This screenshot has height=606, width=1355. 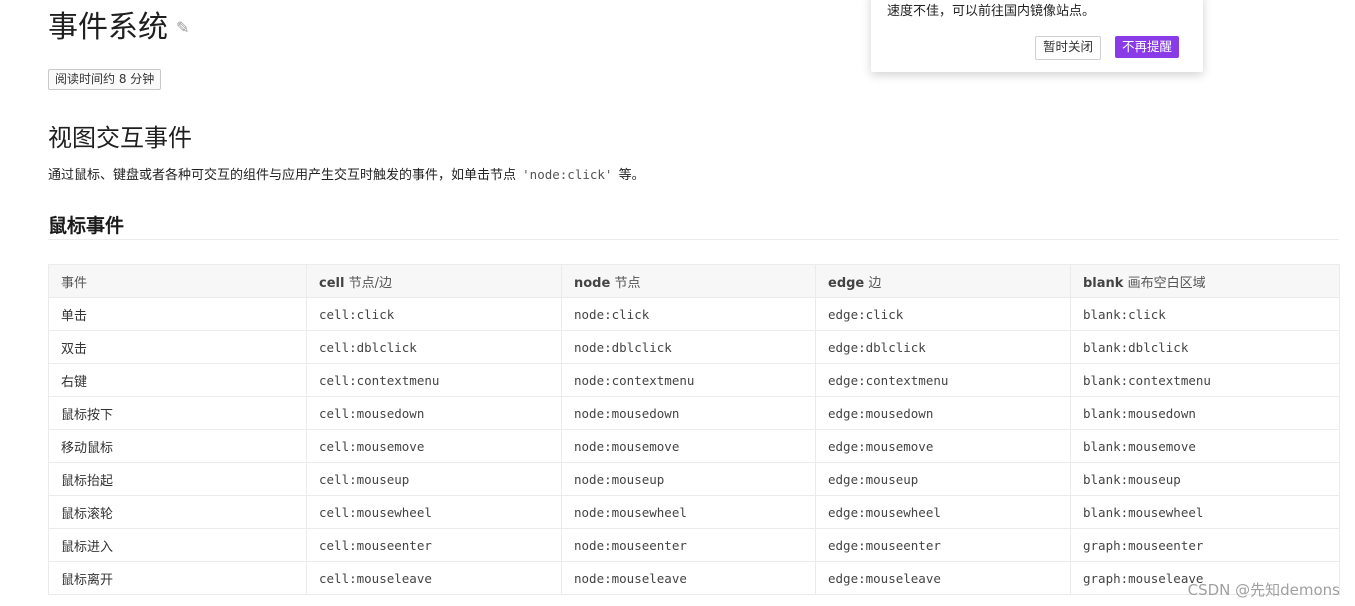 What do you see at coordinates (434, 347) in the screenshot?
I see `event-code-cell: cell:dblclick` at bounding box center [434, 347].